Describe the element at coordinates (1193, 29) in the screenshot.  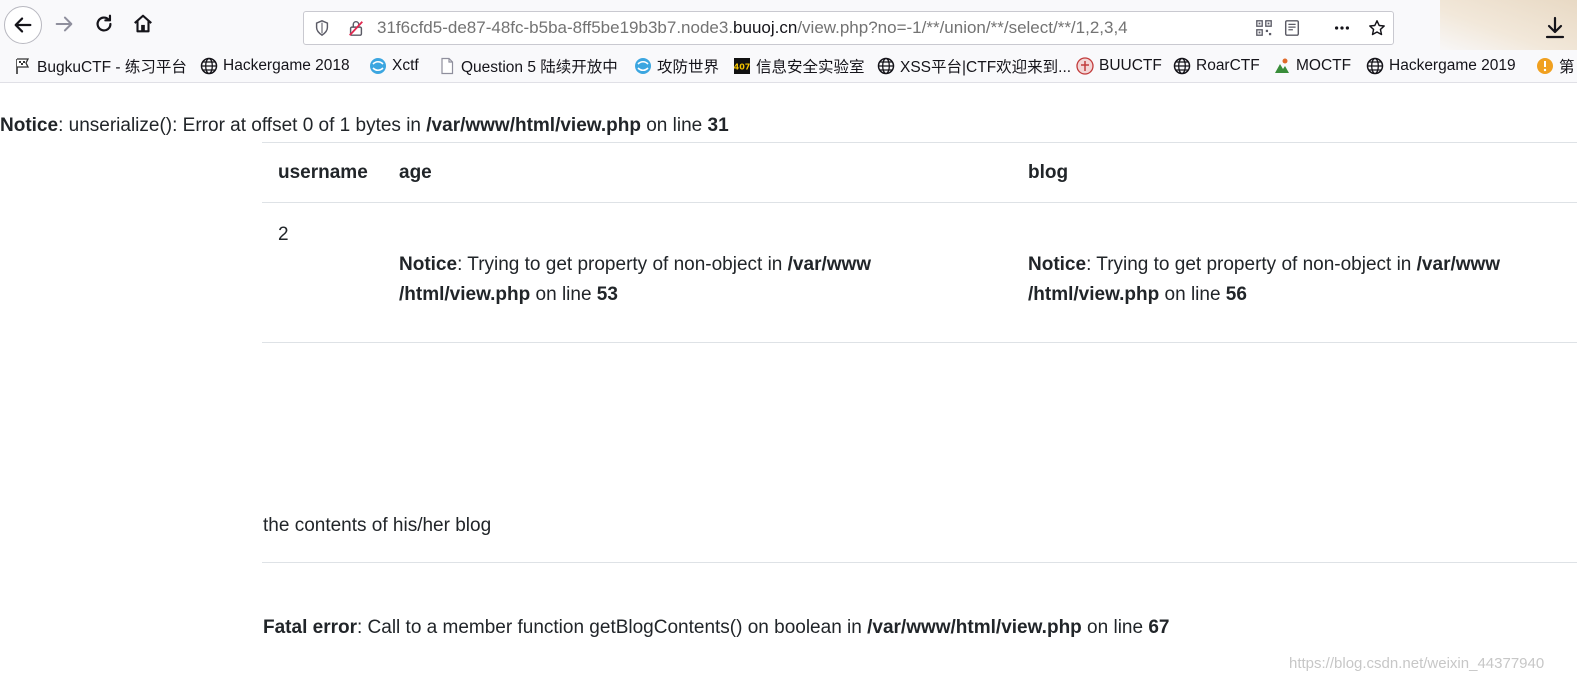
I see `url-fade` at that location.